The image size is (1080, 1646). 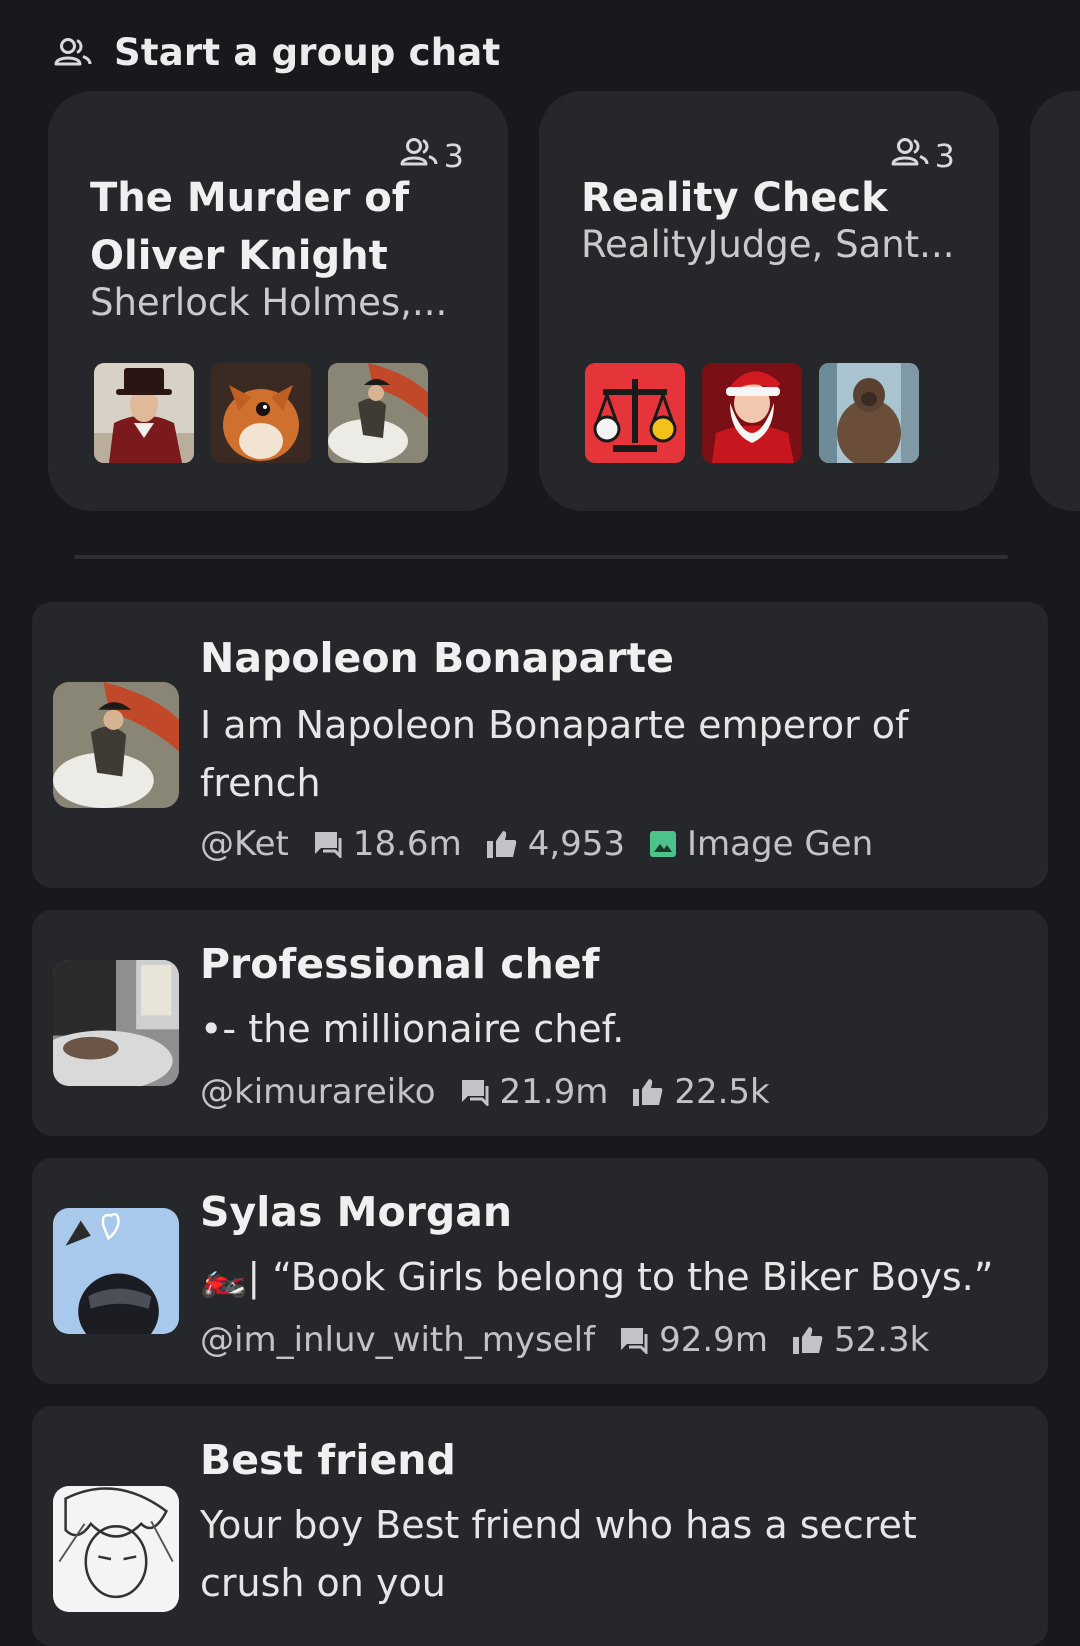 What do you see at coordinates (761, 844) in the screenshot?
I see `image-gen-badge: Image Gen` at bounding box center [761, 844].